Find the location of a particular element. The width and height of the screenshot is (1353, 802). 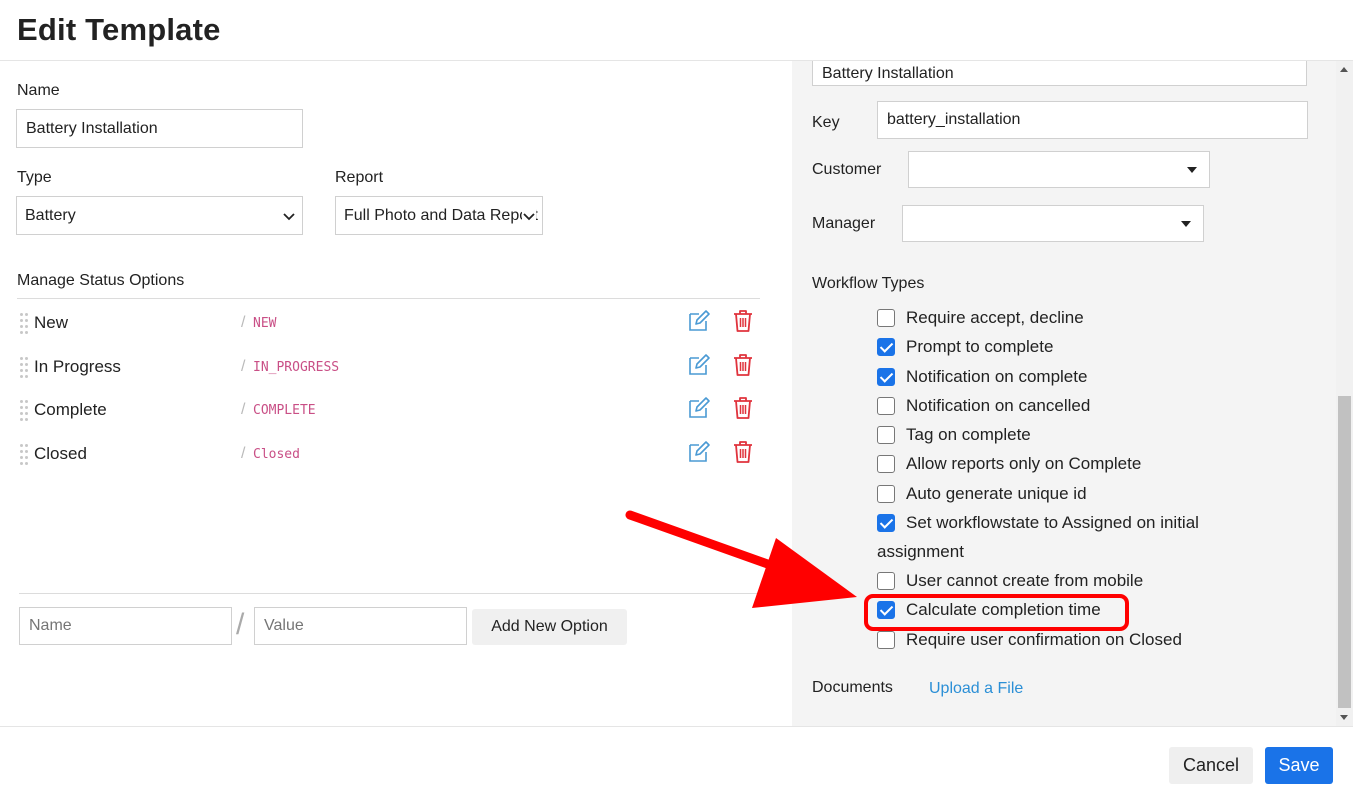

manager-label: Manager is located at coordinates (844, 223).